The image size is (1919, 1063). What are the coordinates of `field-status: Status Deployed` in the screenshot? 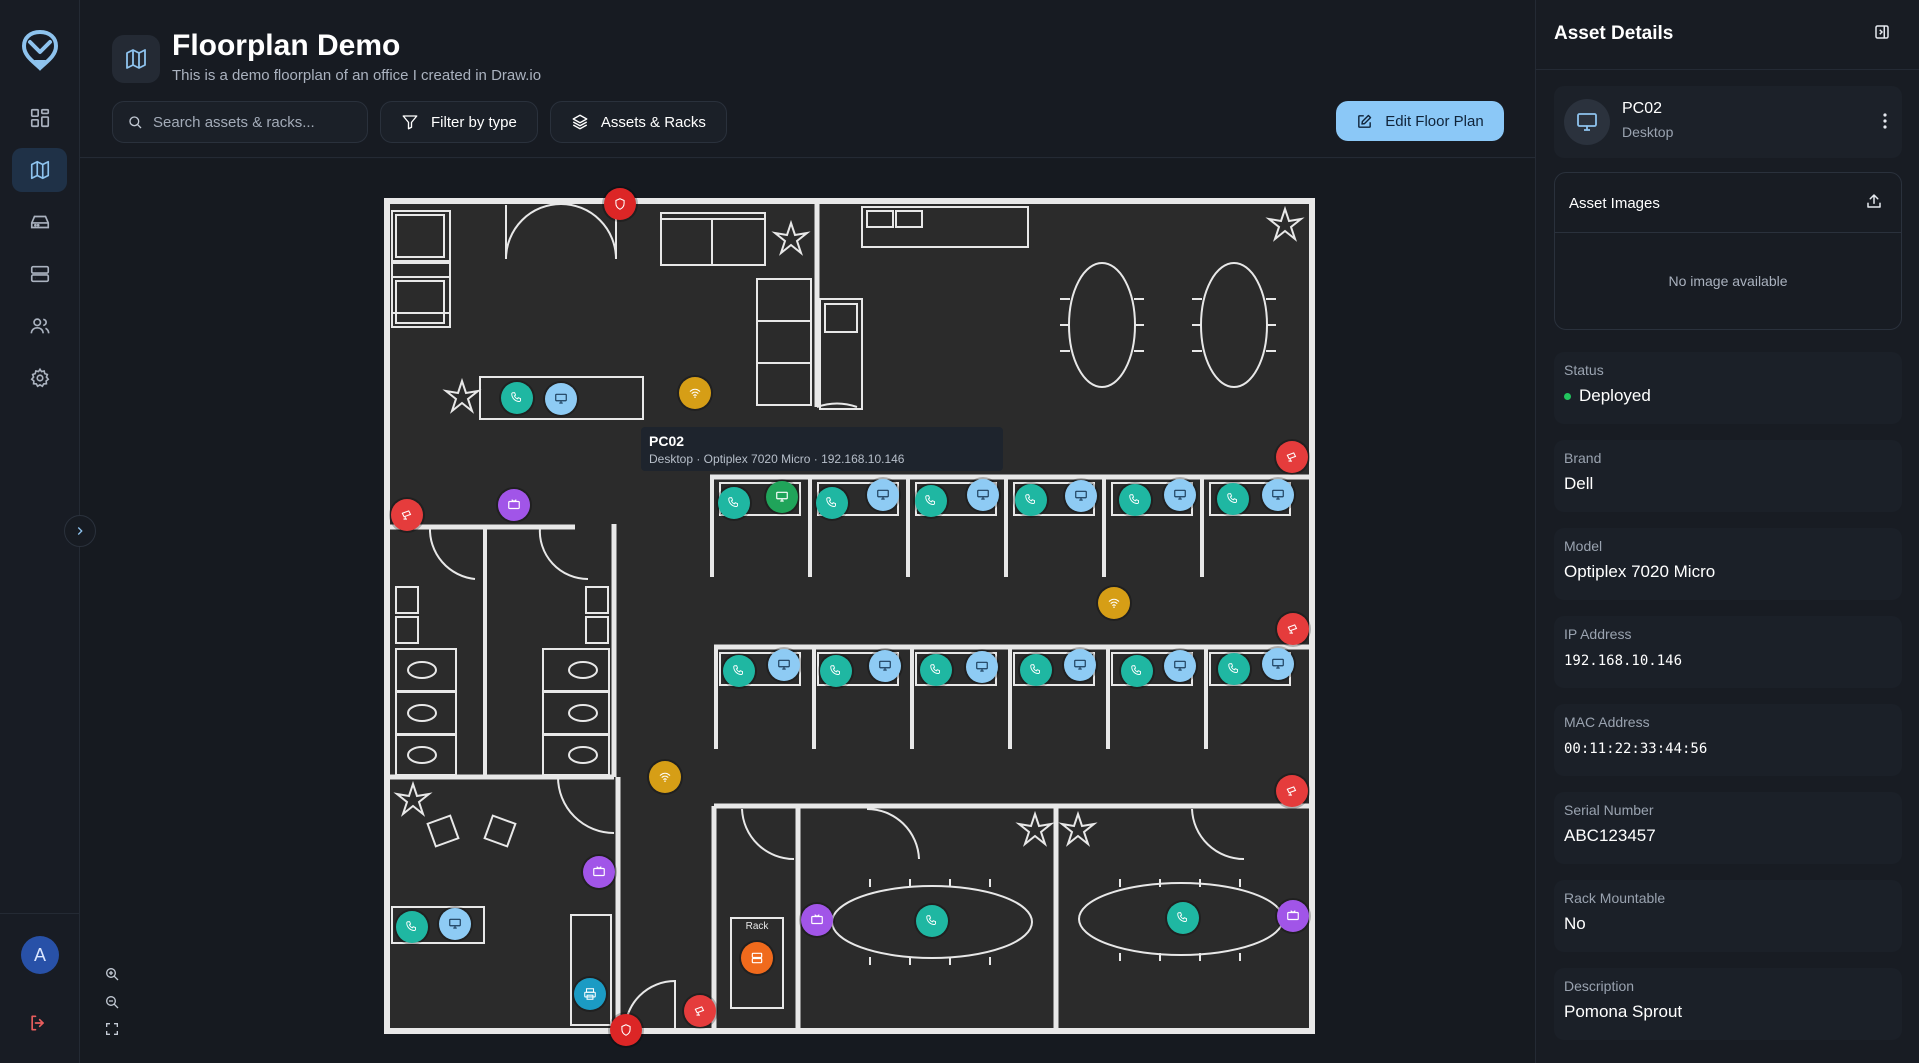 It's located at (1728, 388).